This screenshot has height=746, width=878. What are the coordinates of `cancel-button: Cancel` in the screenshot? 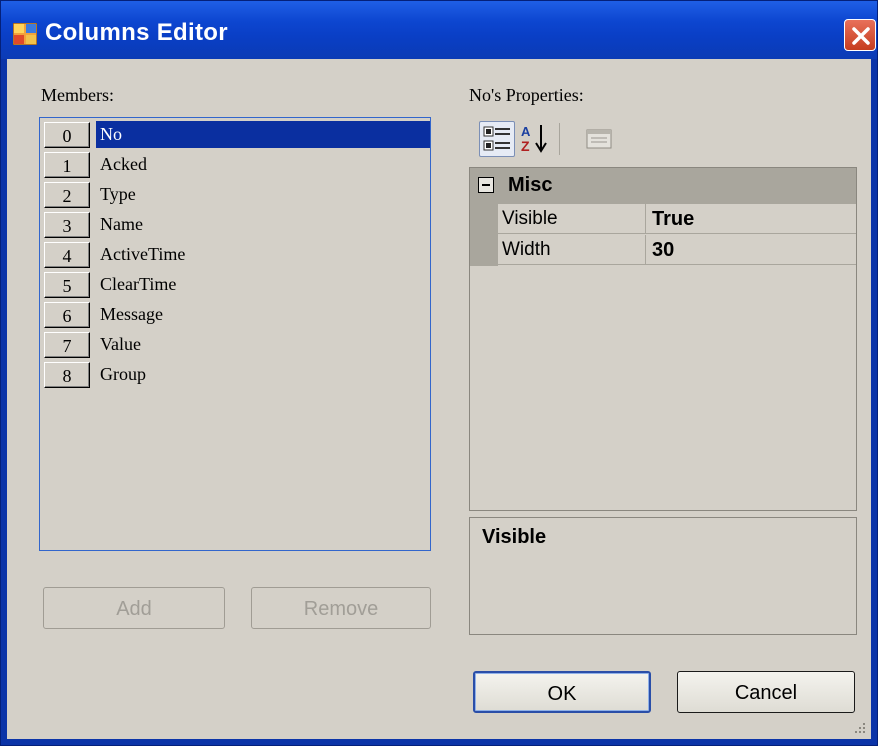 It's located at (766, 692).